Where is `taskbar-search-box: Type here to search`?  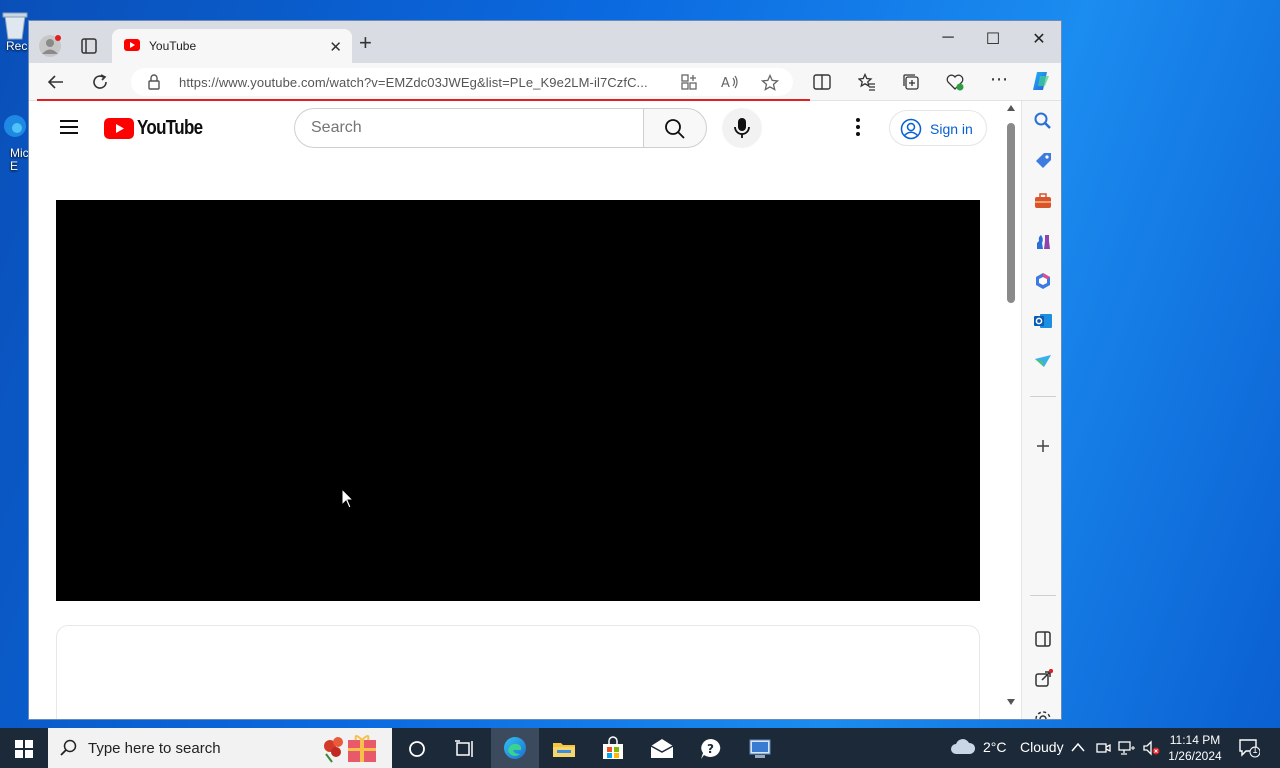 taskbar-search-box: Type here to search is located at coordinates (220, 748).